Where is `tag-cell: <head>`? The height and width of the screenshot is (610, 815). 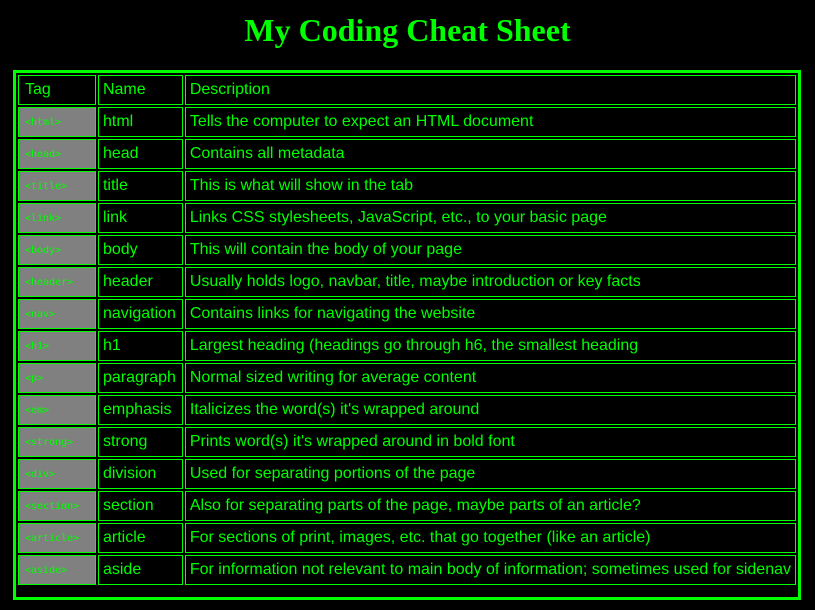 tag-cell: <head> is located at coordinates (57, 154).